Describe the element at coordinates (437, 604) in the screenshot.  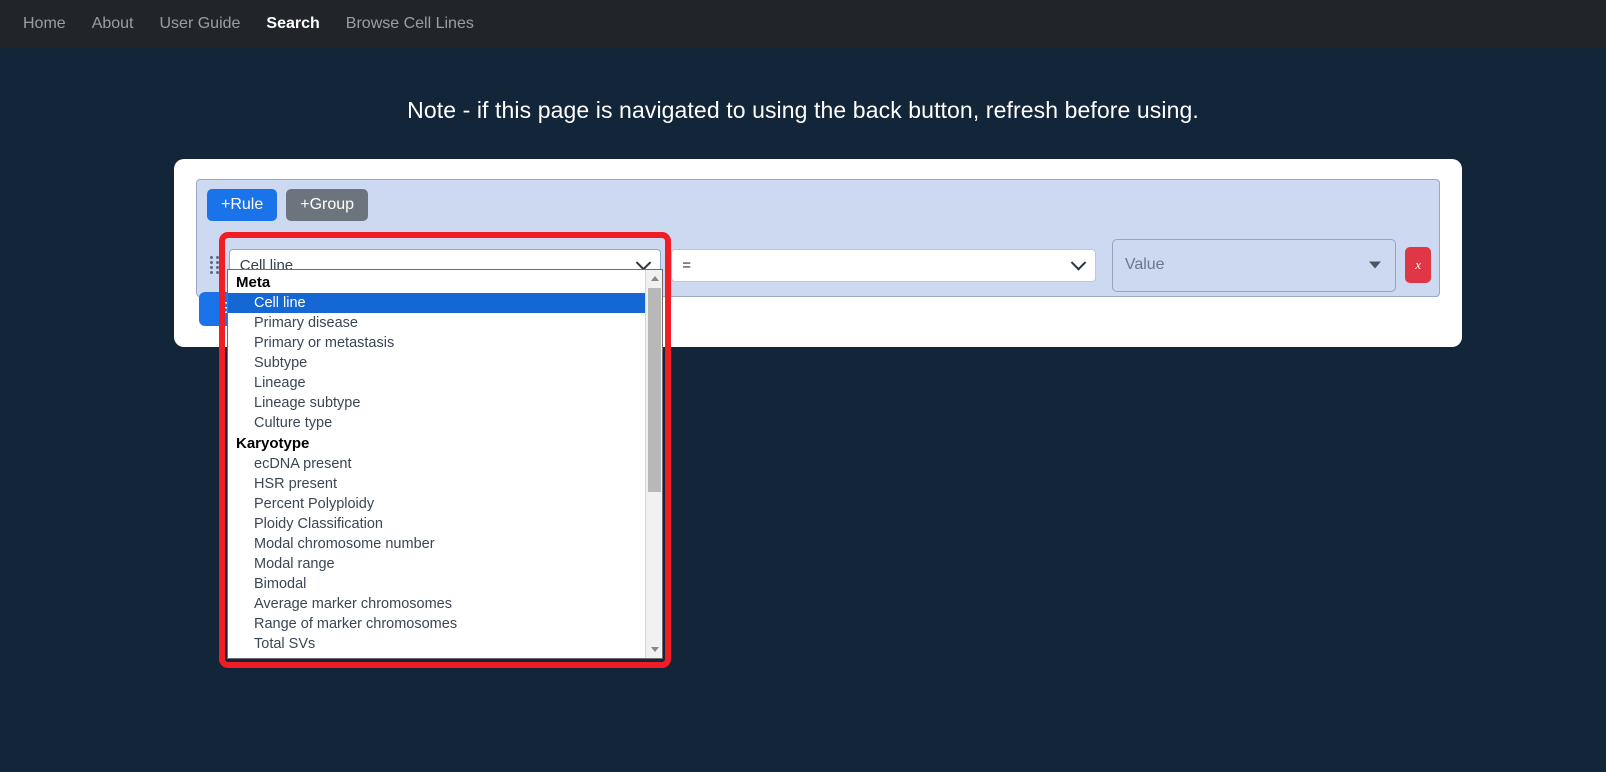
I see `dropdown-option: Average marker chromosomes` at that location.